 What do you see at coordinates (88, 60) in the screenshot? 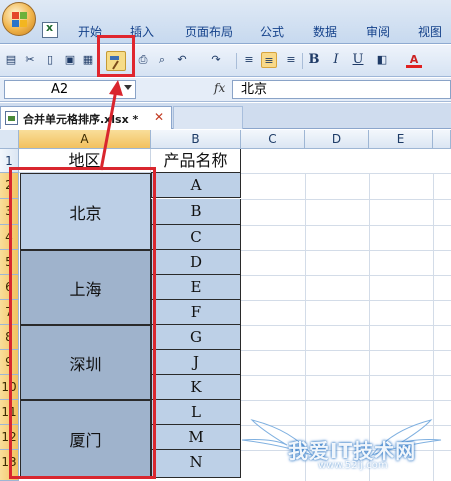
I see `print-preview-icon: ▦` at bounding box center [88, 60].